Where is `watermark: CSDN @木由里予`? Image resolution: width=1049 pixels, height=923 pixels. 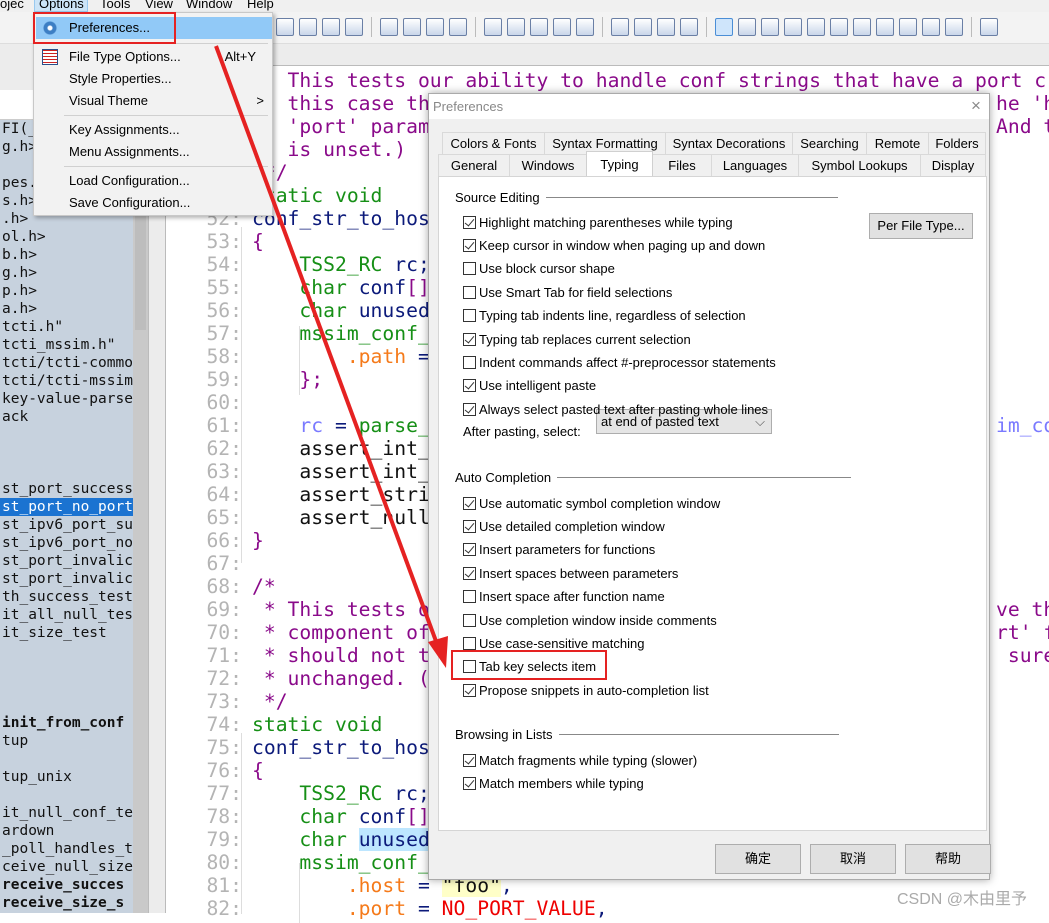 watermark: CSDN @木由里予 is located at coordinates (962, 899).